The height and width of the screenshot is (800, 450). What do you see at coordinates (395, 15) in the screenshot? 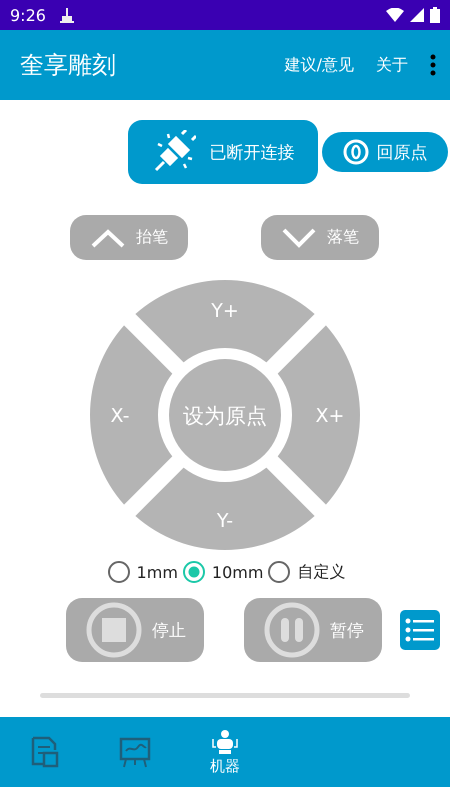
I see `wifi-icon` at bounding box center [395, 15].